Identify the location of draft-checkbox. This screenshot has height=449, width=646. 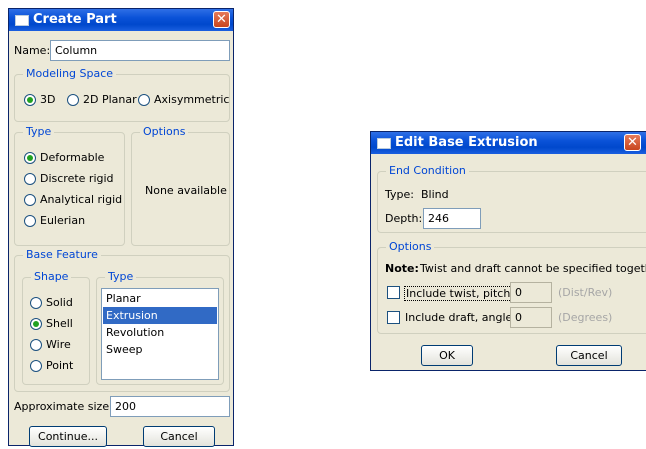
(393, 317).